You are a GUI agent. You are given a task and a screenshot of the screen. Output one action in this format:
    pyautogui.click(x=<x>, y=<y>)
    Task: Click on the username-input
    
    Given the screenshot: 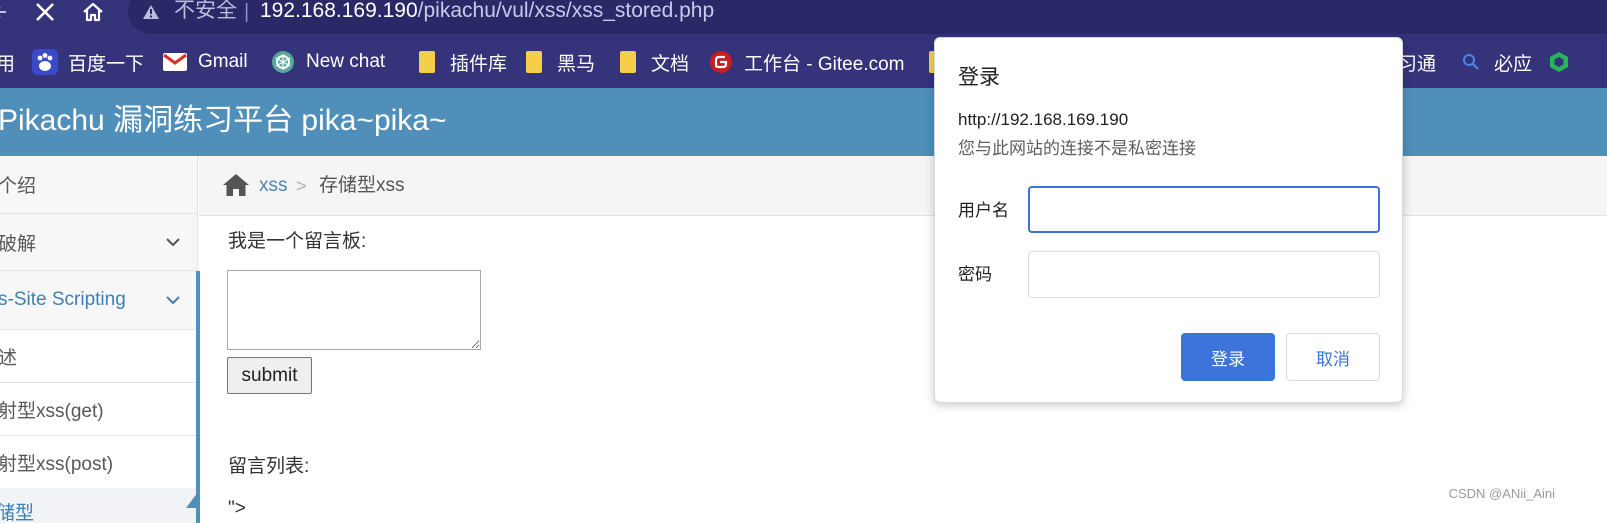 What is the action you would take?
    pyautogui.click(x=1204, y=209)
    